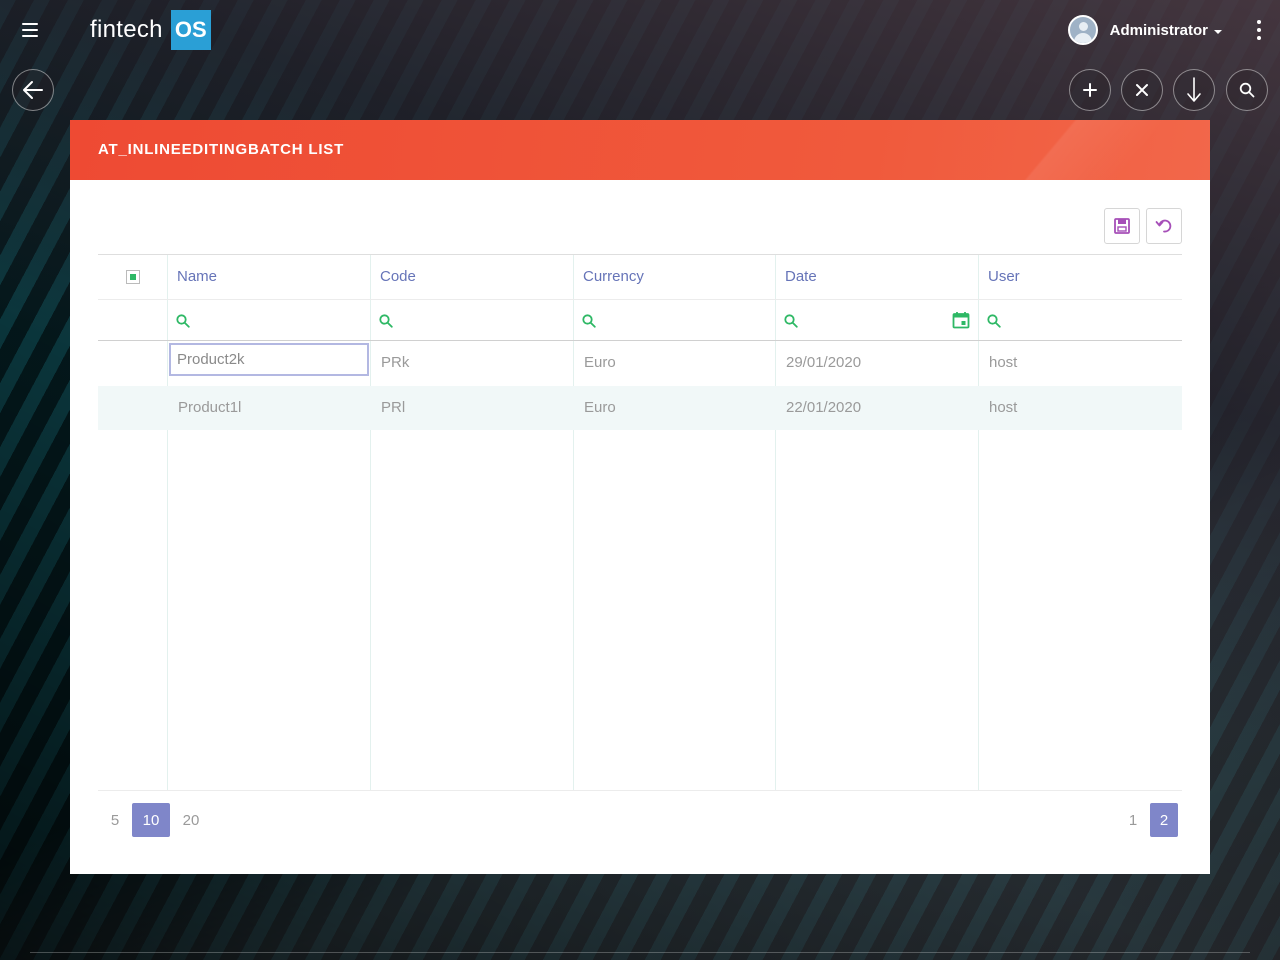 The height and width of the screenshot is (960, 1280). What do you see at coordinates (133, 277) in the screenshot?
I see `select-all-checkbox` at bounding box center [133, 277].